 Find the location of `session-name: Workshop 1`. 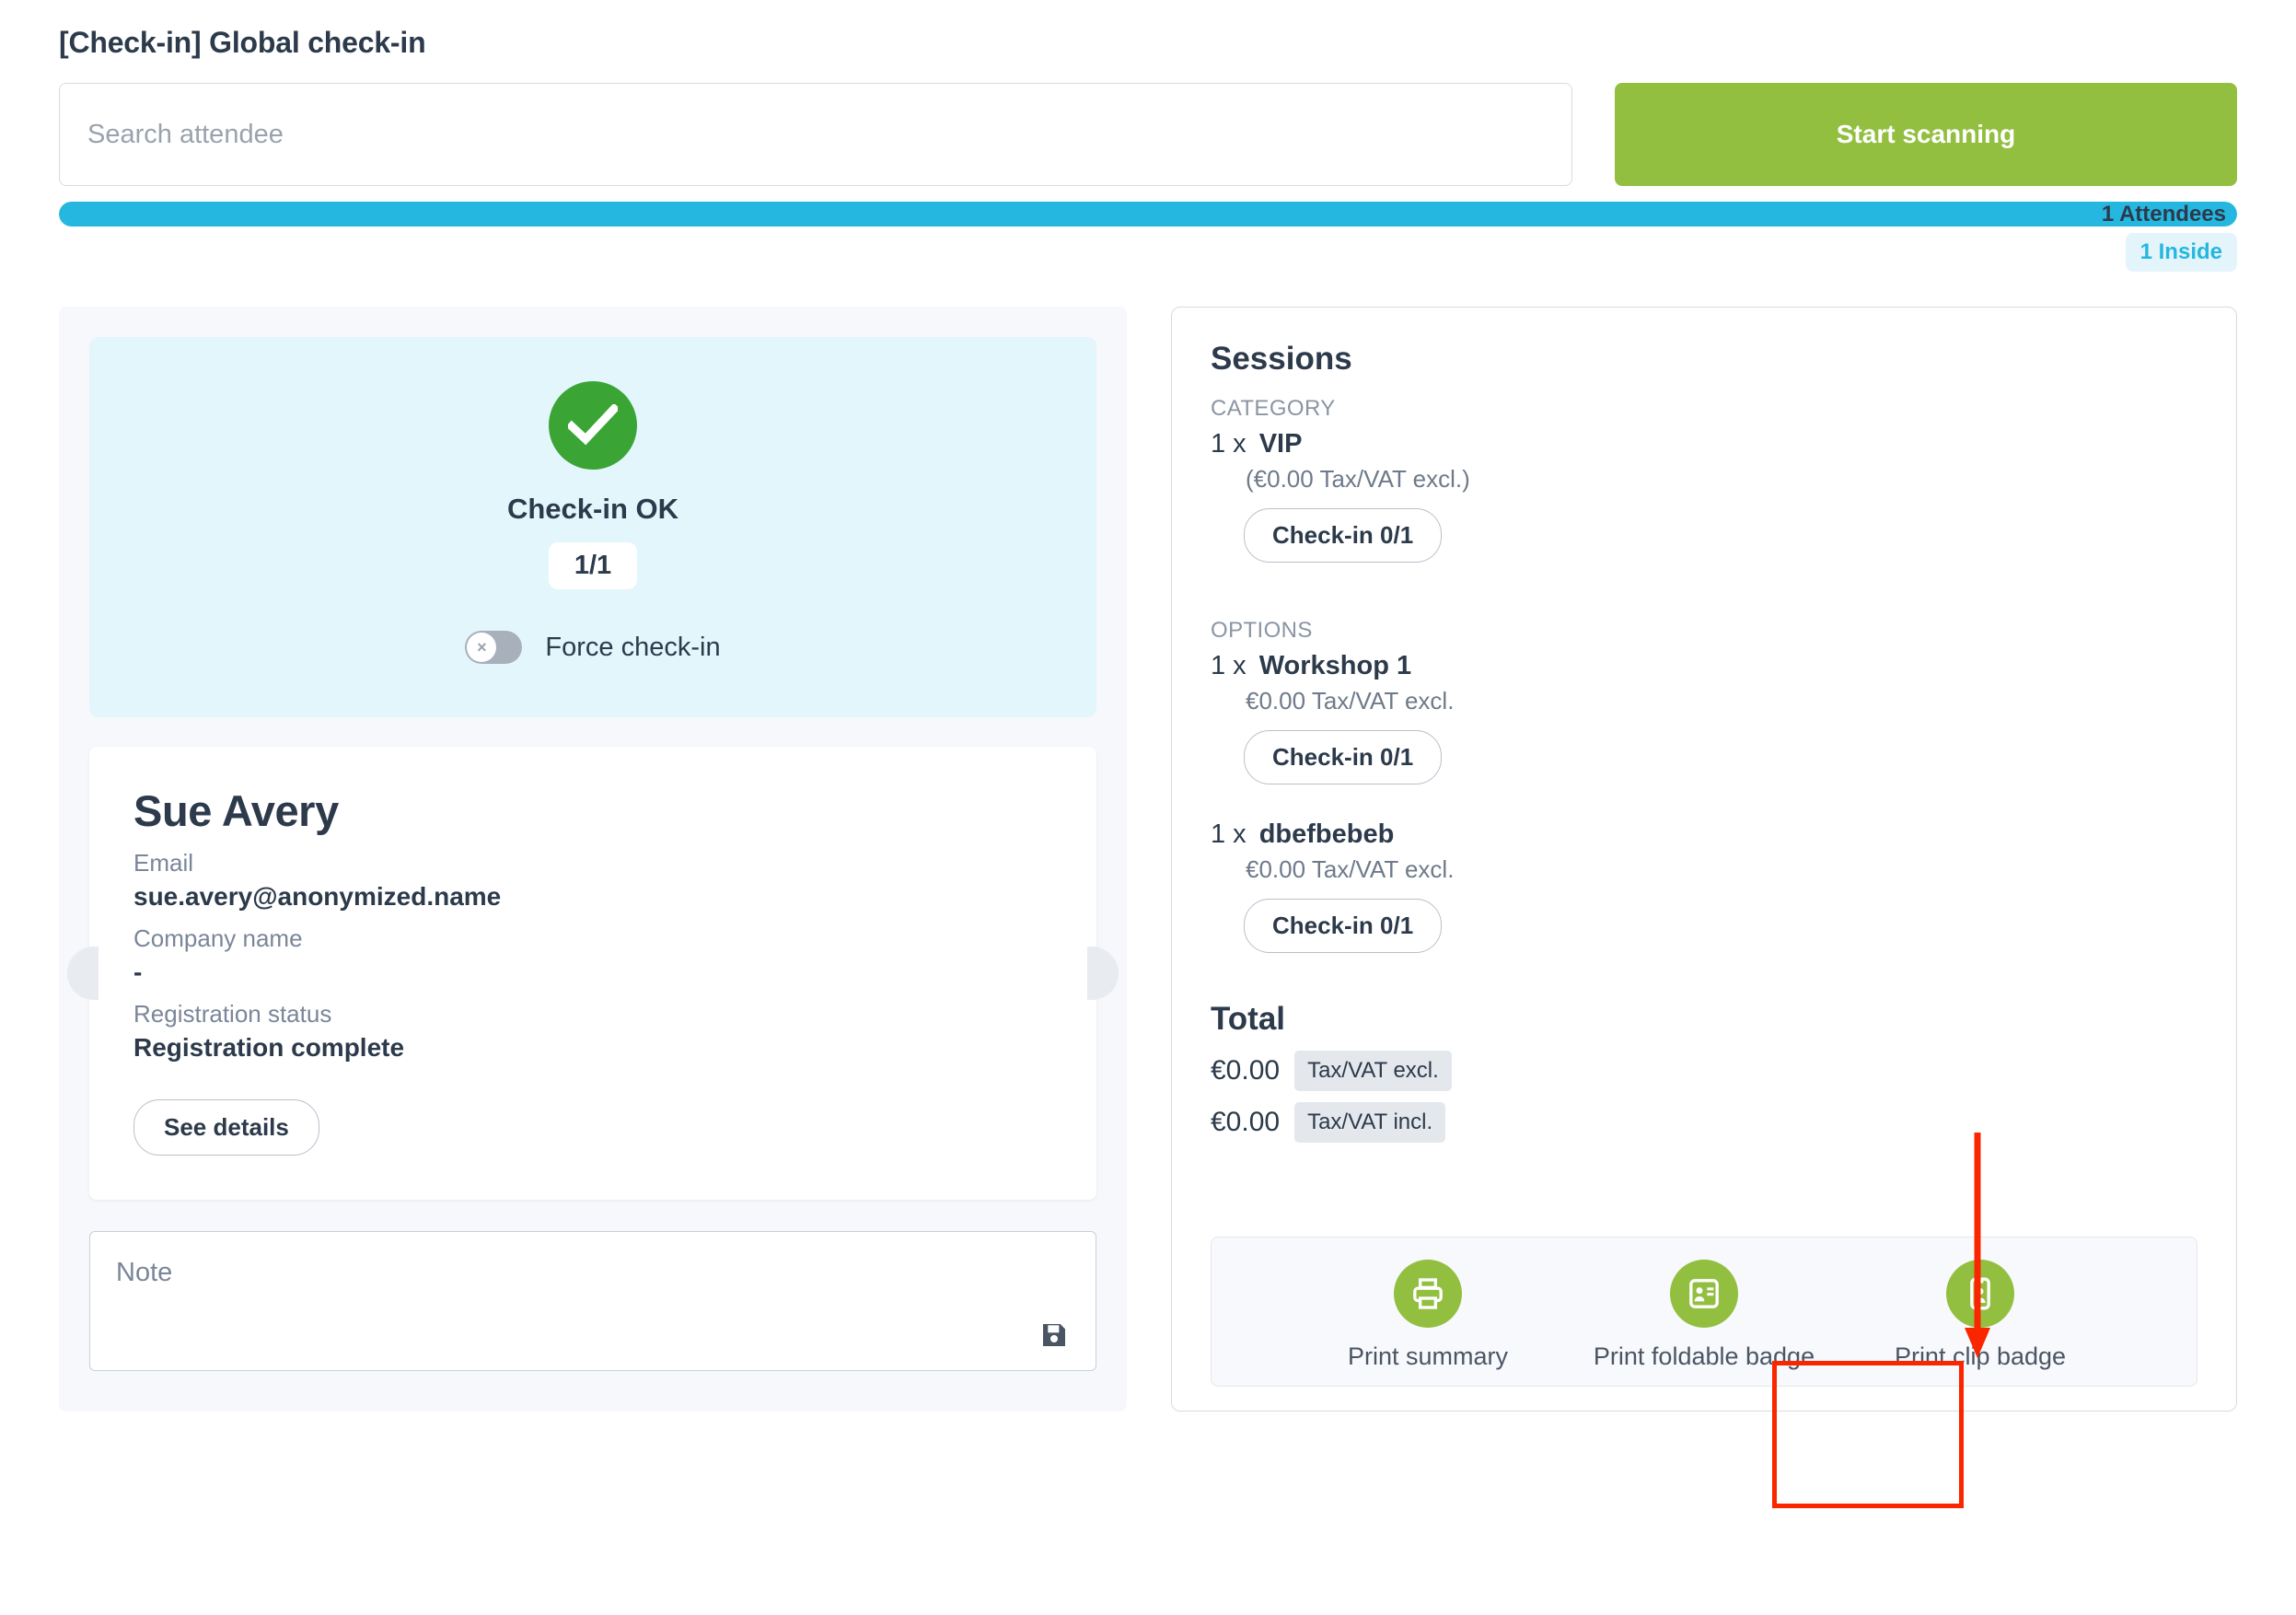

session-name: Workshop 1 is located at coordinates (1335, 665).